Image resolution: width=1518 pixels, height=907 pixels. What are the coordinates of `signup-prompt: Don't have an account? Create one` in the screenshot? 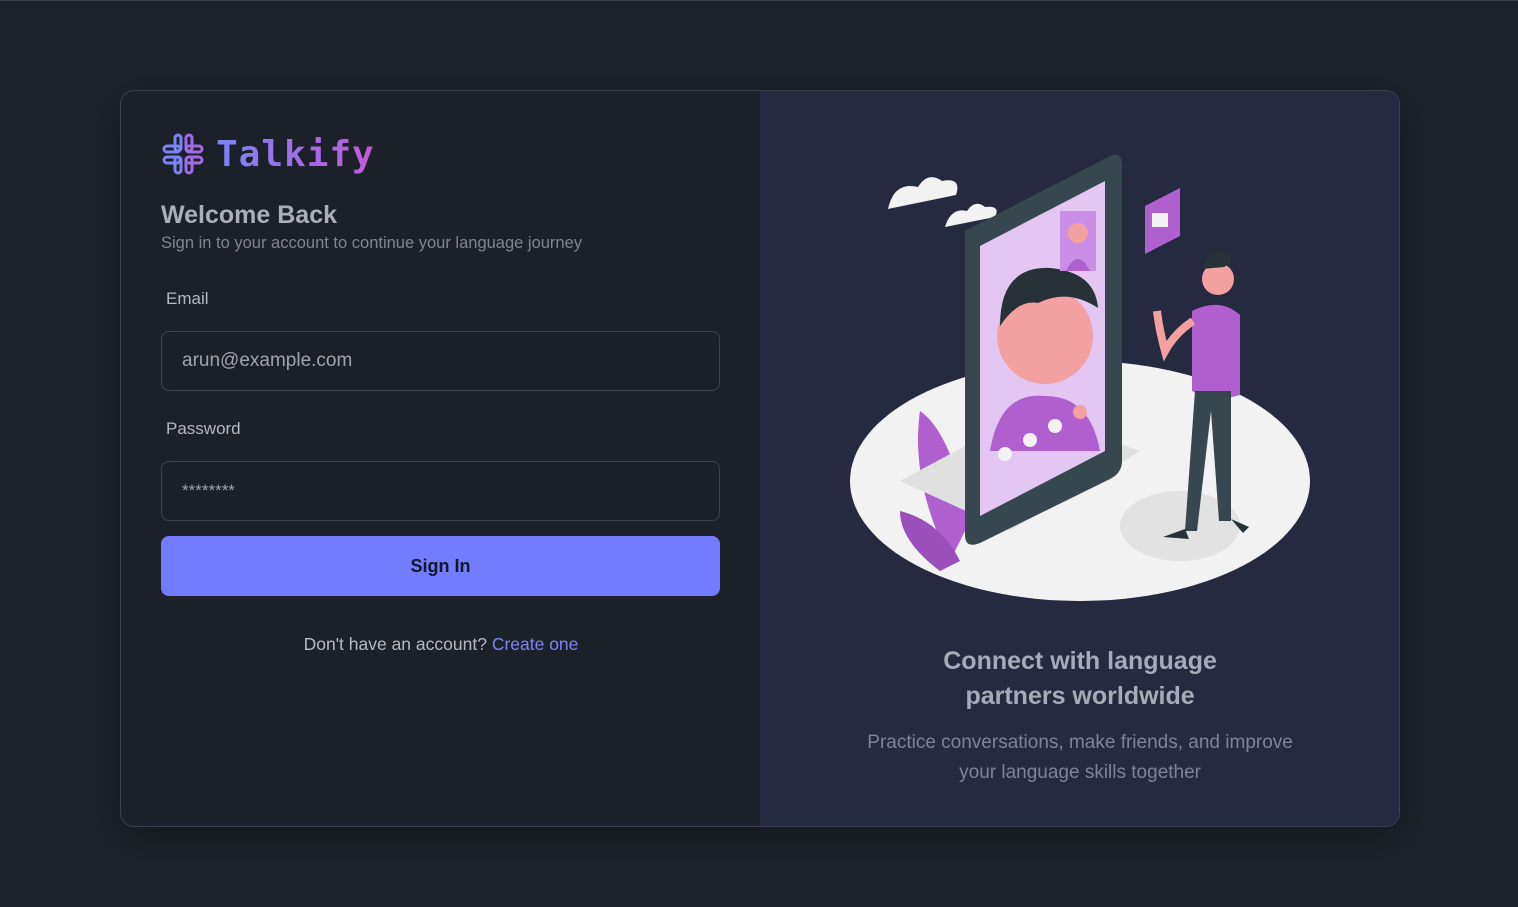 It's located at (441, 644).